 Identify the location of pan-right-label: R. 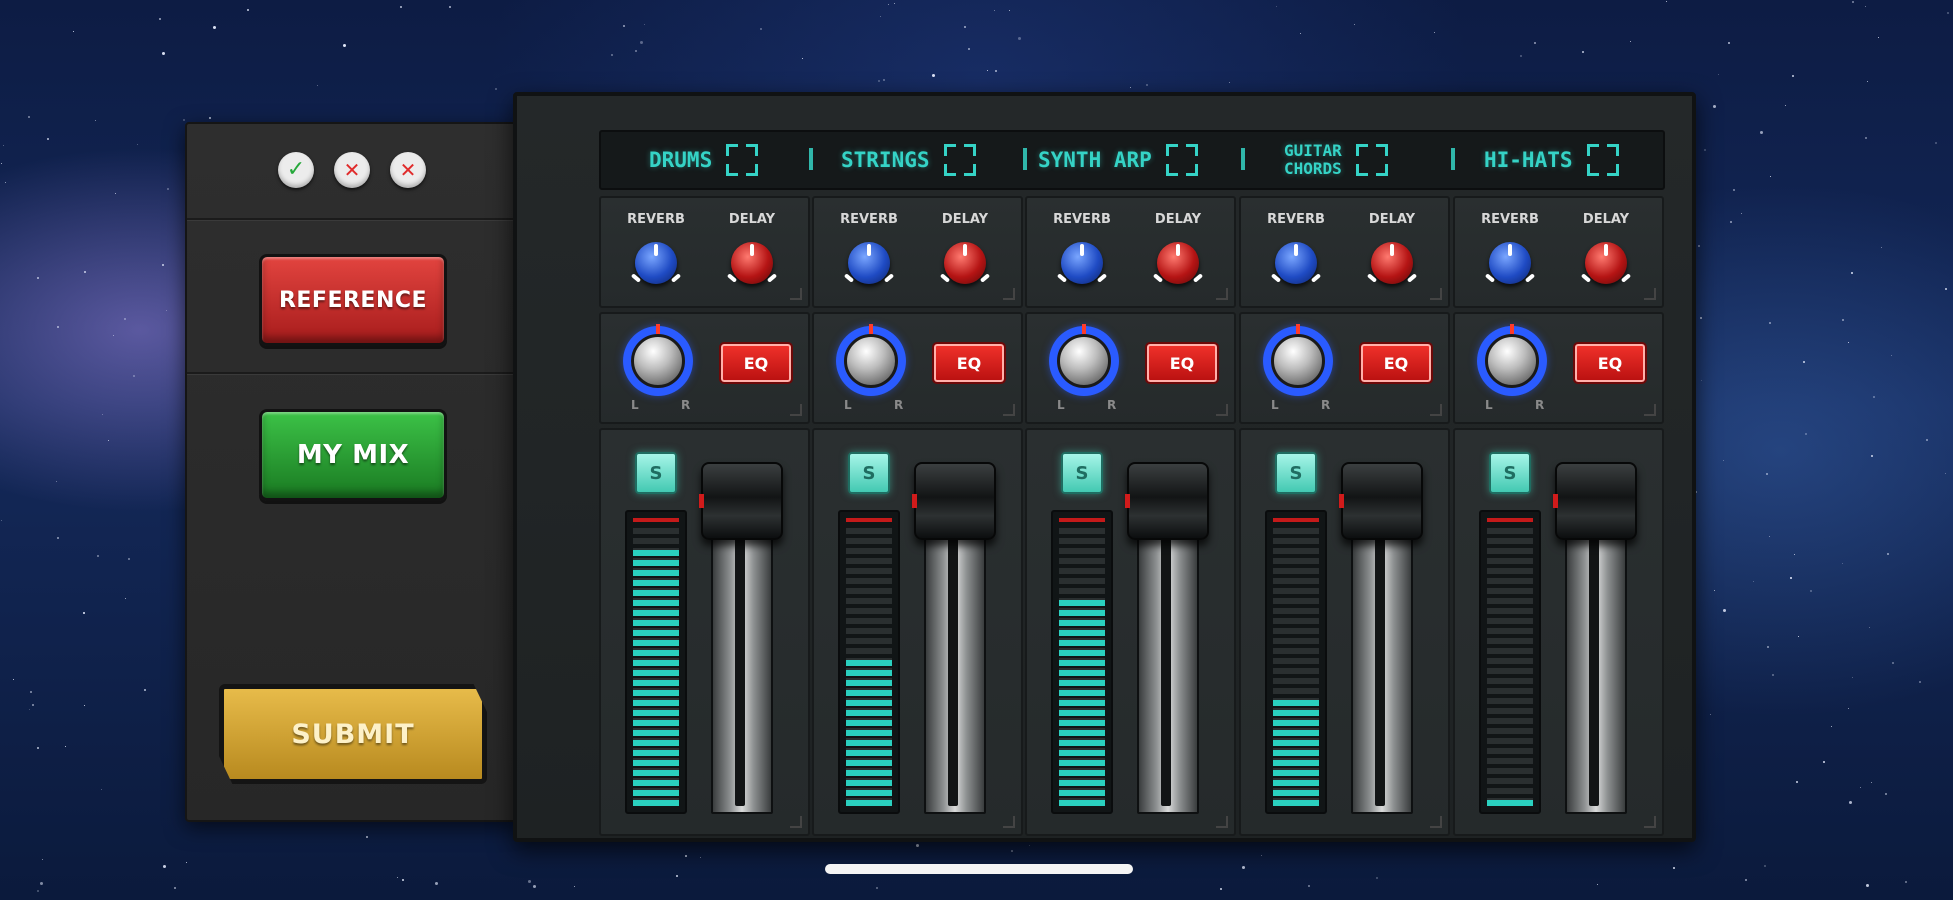
(899, 405).